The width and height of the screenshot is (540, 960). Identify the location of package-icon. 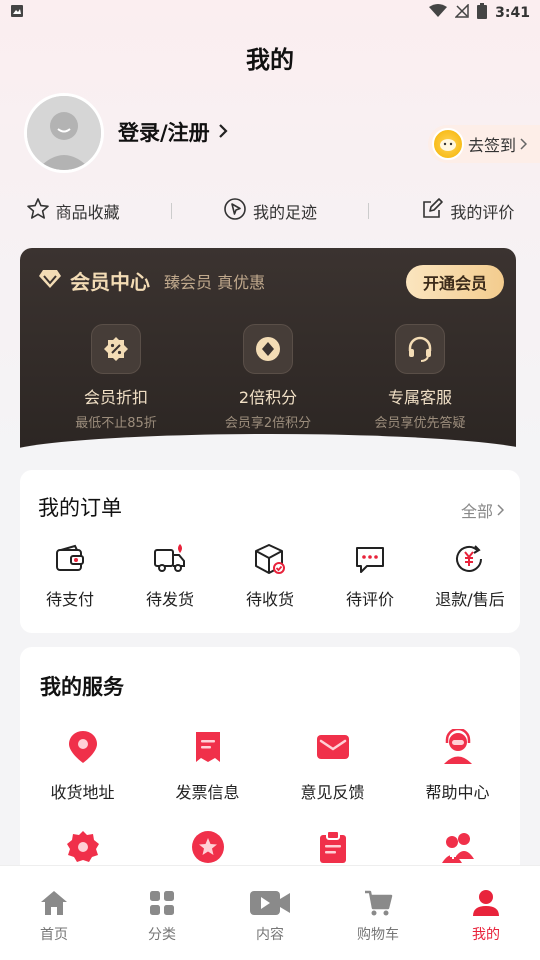
(270, 559).